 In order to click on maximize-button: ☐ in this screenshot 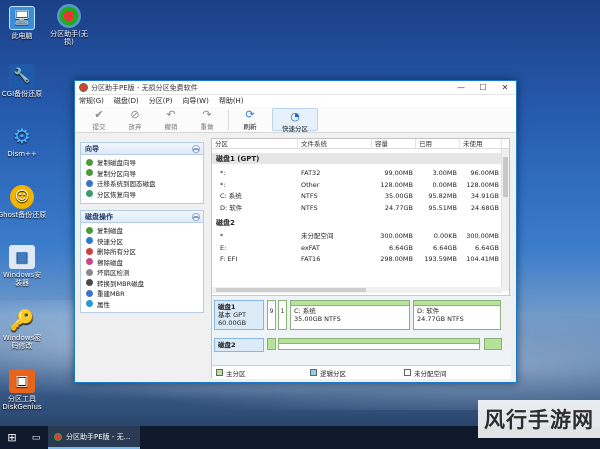, I will do `click(483, 88)`.